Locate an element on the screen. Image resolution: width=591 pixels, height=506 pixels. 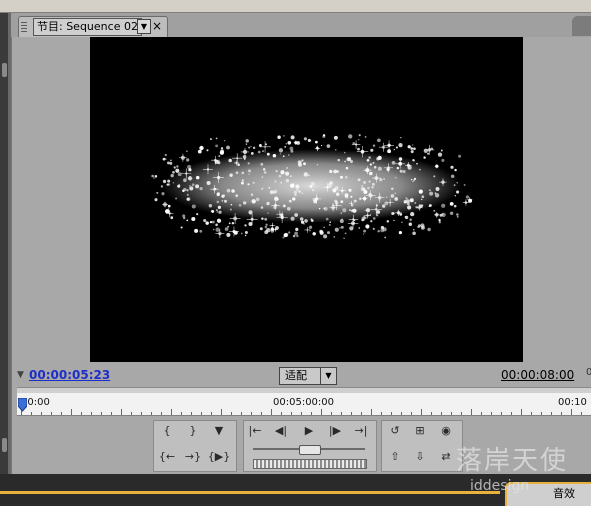
mark-out-button: } is located at coordinates (193, 431).